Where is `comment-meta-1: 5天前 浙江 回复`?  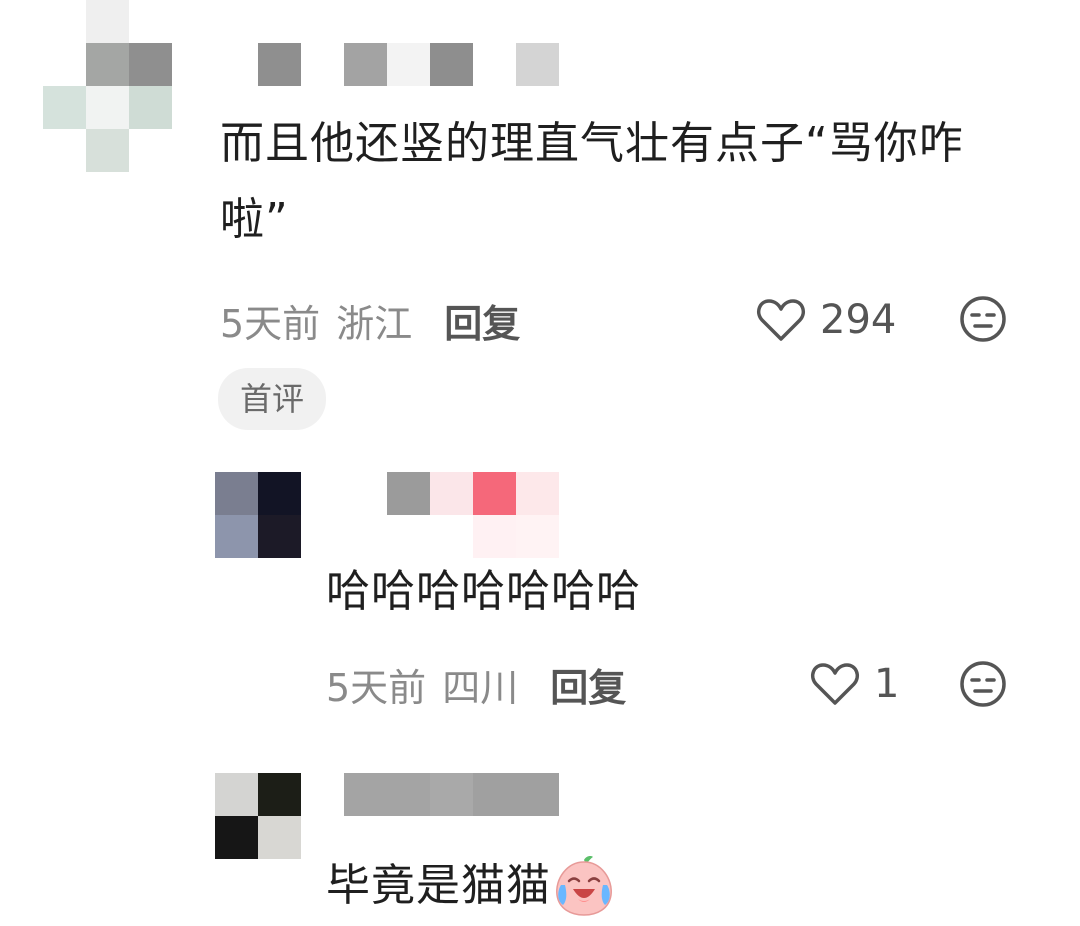
comment-meta-1: 5天前 浙江 回复 is located at coordinates (370, 320).